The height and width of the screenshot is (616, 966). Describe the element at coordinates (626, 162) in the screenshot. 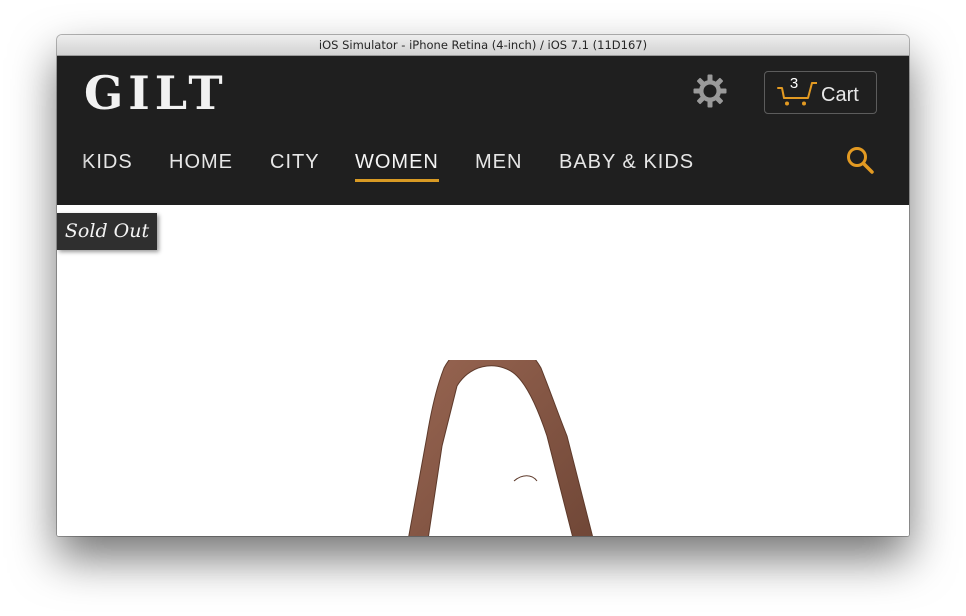

I see `nav-item-baby-kids: BABY & KIDS` at that location.